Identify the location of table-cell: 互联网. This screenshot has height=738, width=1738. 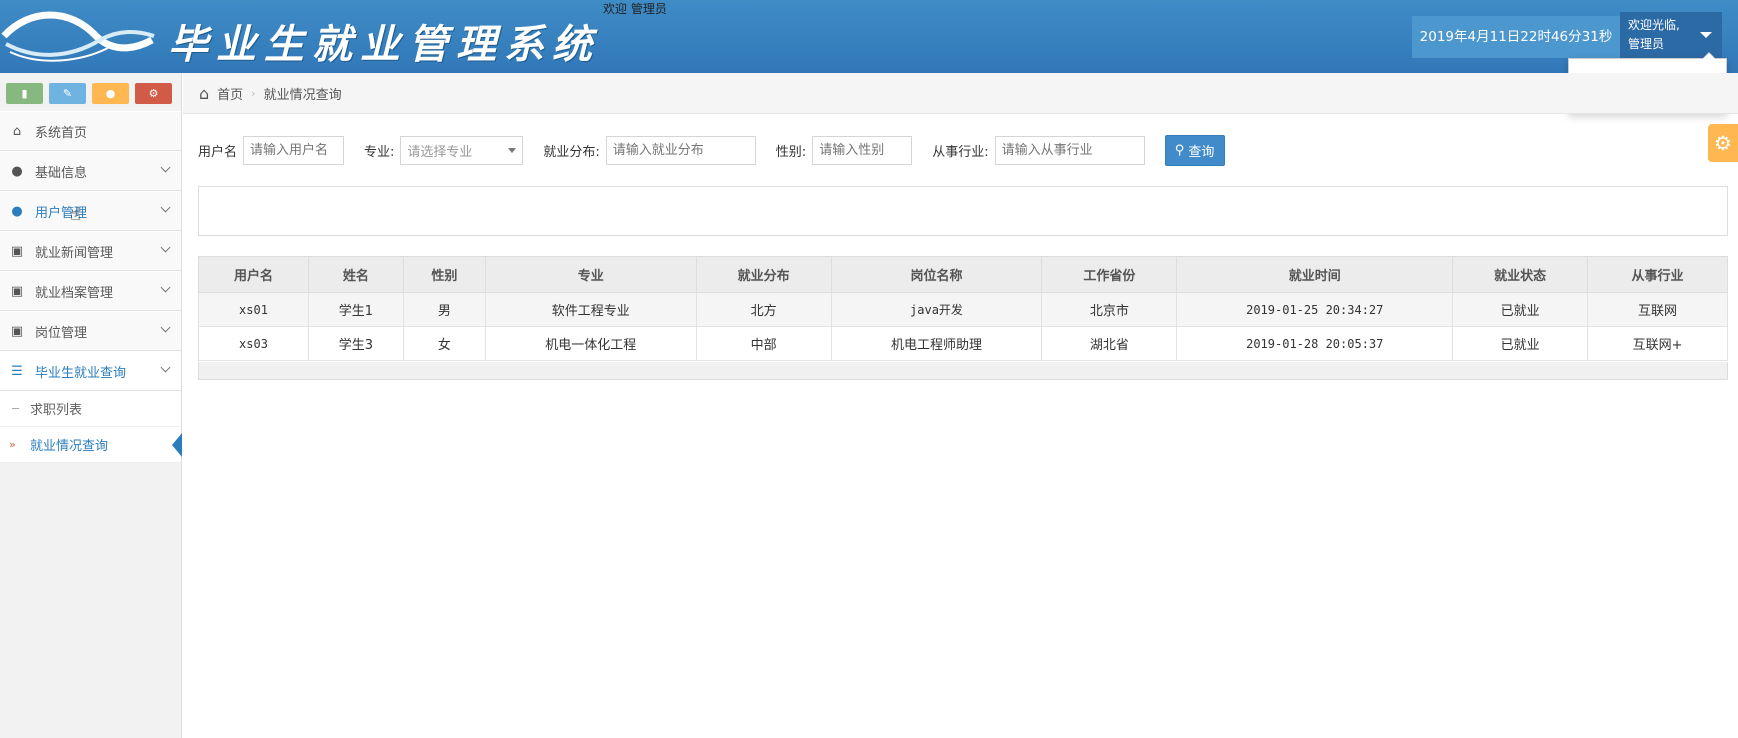
(1657, 309).